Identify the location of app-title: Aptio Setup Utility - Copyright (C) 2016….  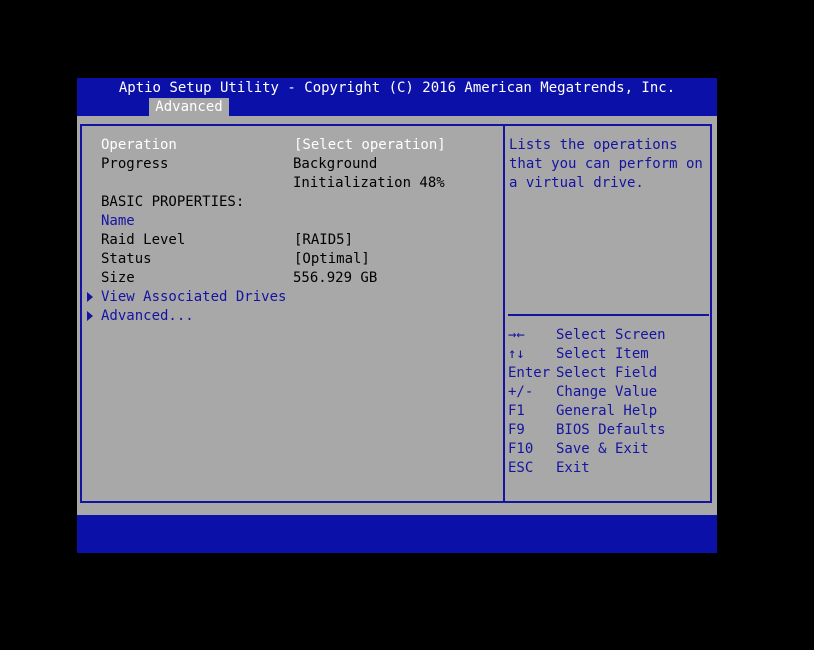
(397, 88).